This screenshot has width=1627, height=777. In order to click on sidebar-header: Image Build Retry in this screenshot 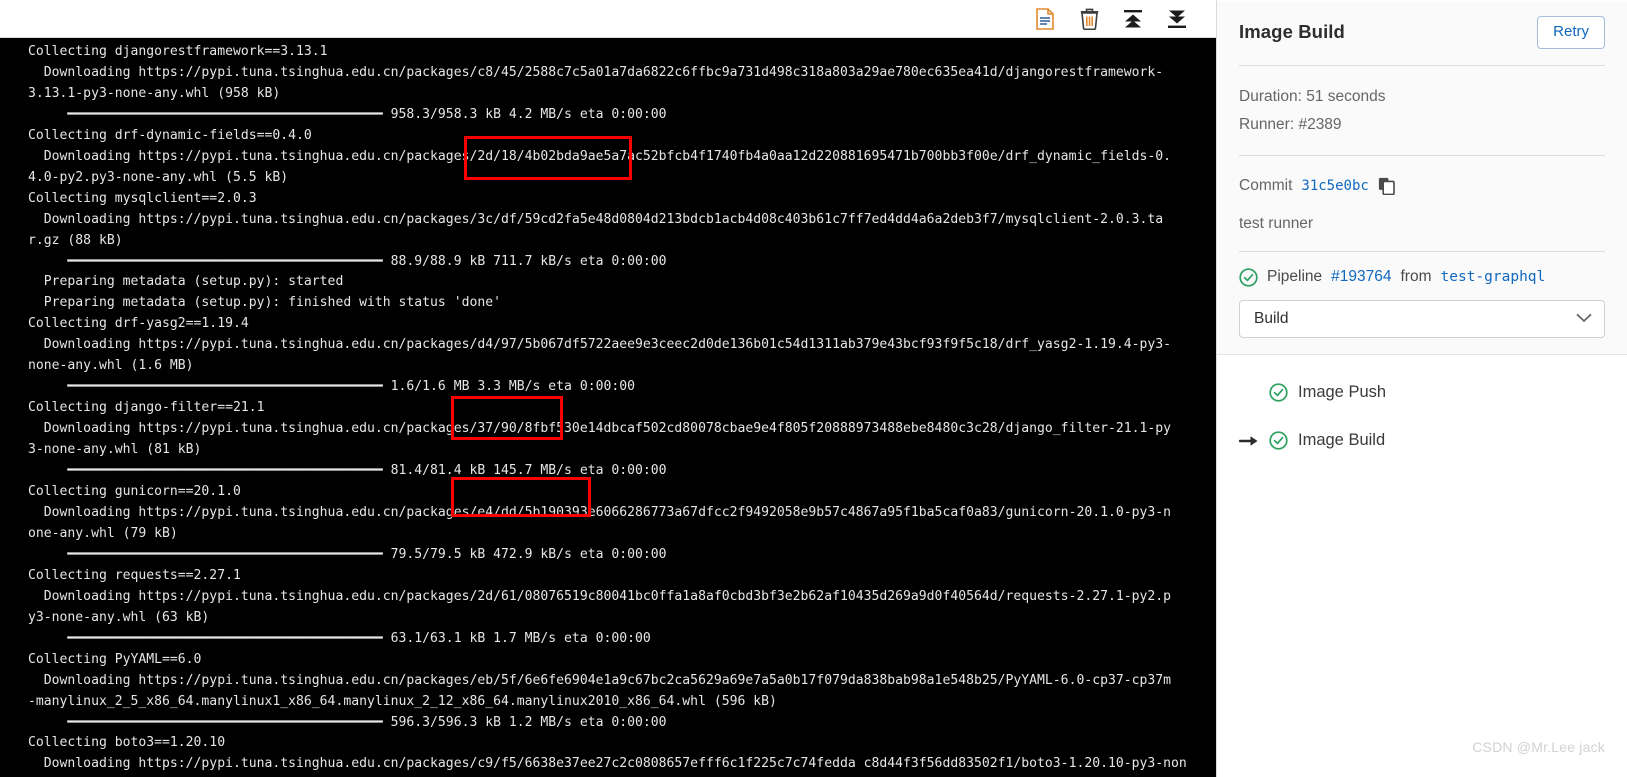, I will do `click(1422, 32)`.